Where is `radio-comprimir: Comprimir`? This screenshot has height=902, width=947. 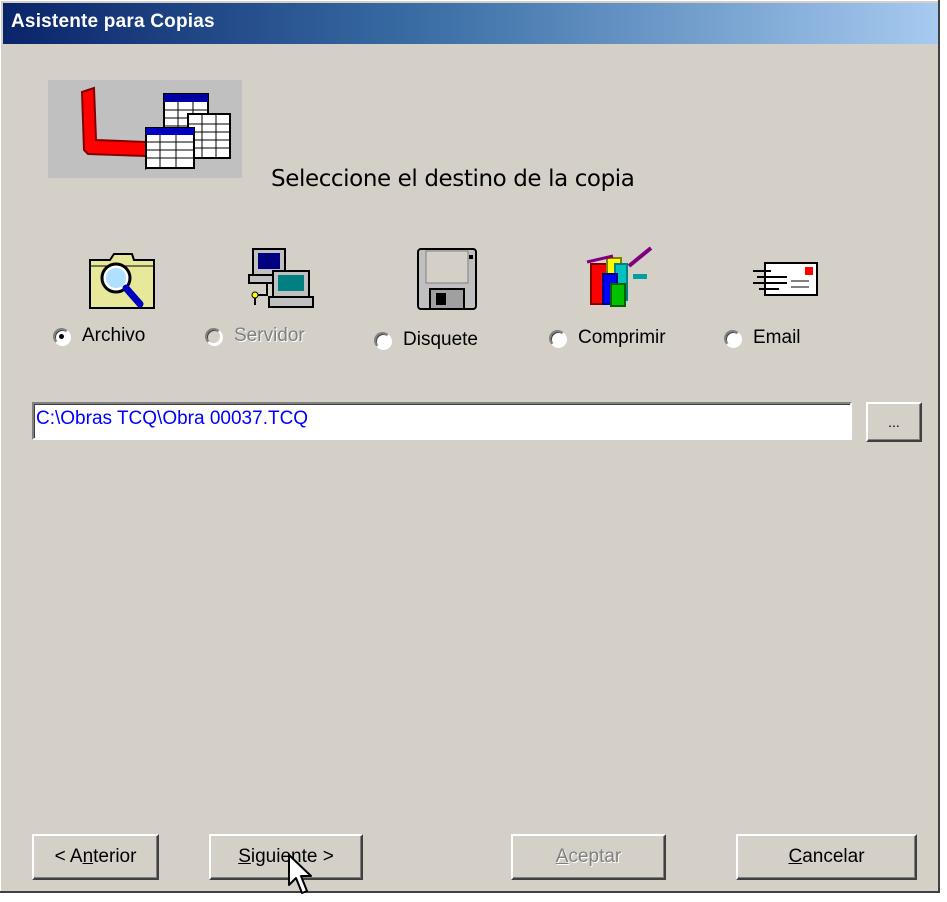
radio-comprimir: Comprimir is located at coordinates (607, 338).